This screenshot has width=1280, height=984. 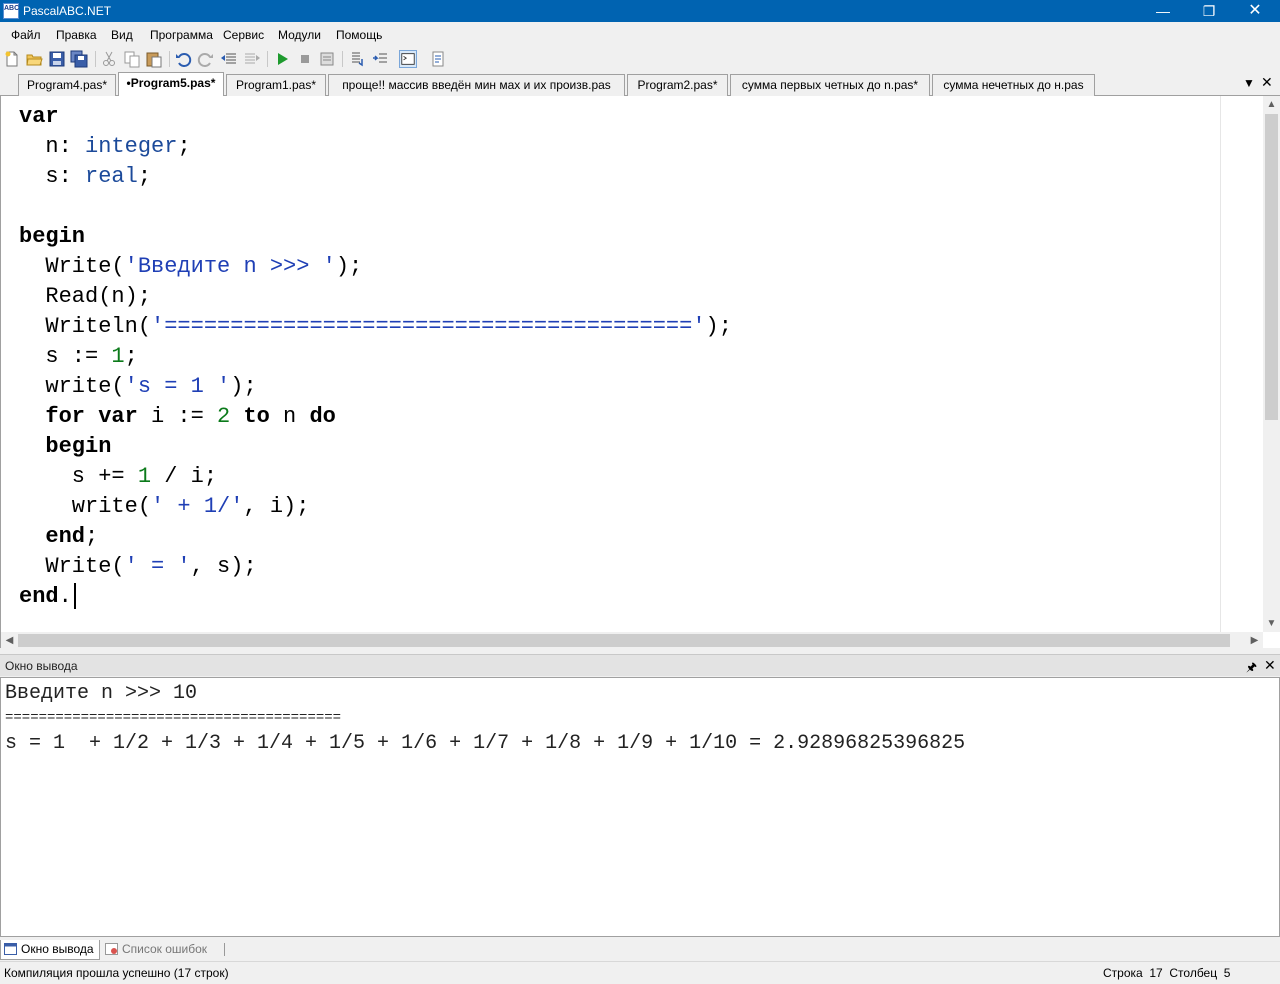 What do you see at coordinates (11, 11) in the screenshot?
I see `app-icon: ABC` at bounding box center [11, 11].